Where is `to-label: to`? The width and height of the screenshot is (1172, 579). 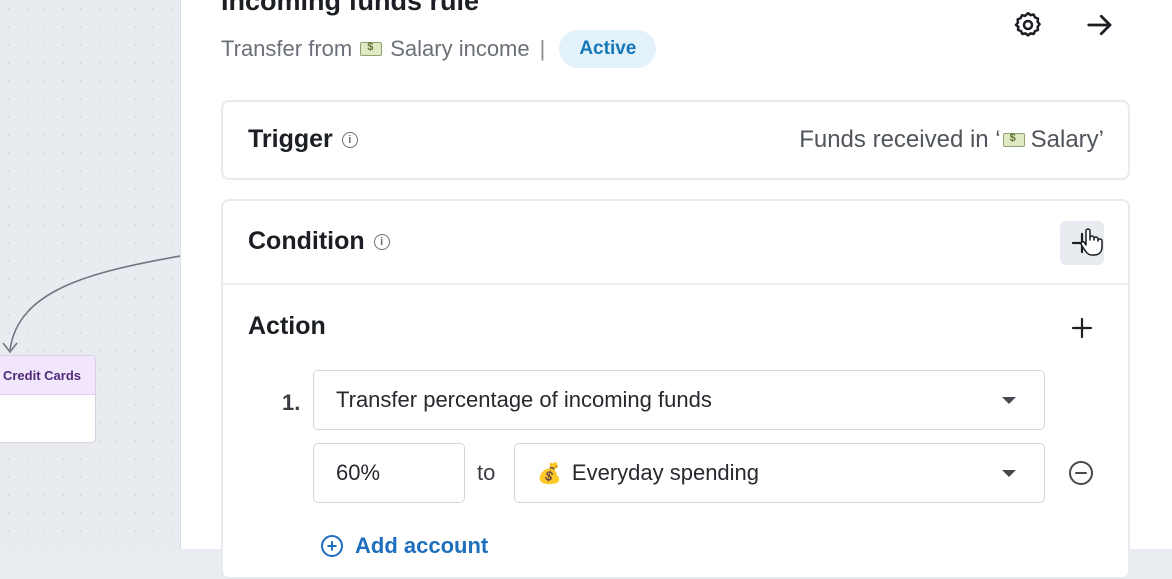
to-label: to is located at coordinates (486, 472).